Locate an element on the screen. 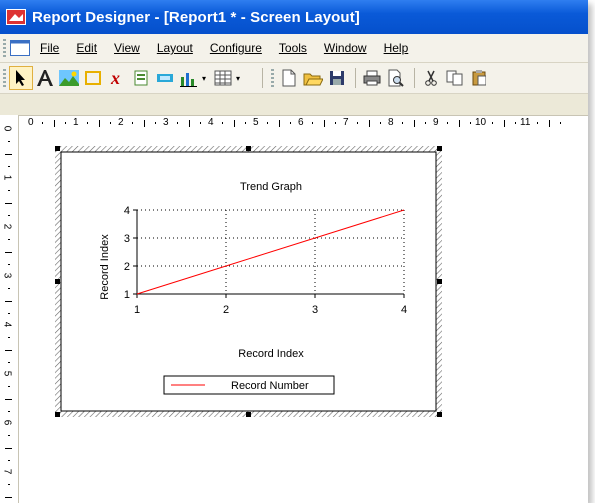 The width and height of the screenshot is (595, 503). y-tick-label: 2 is located at coordinates (127, 267).